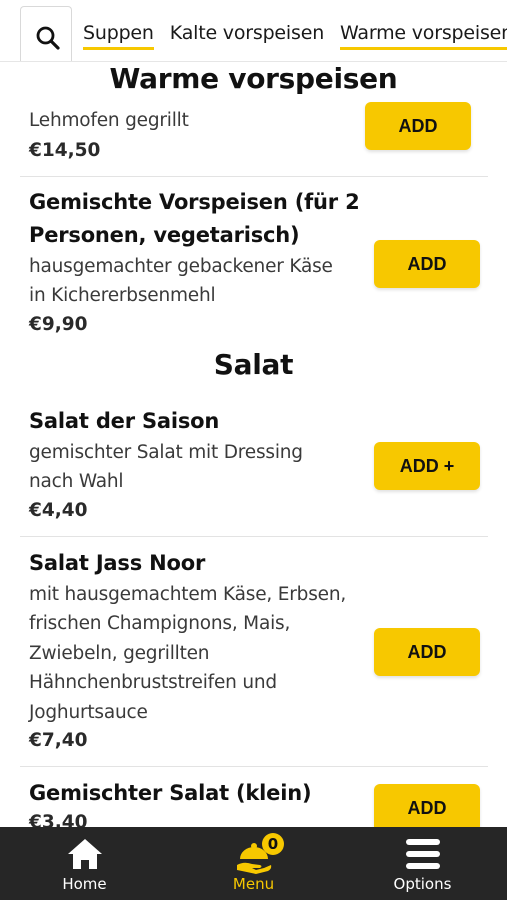 The image size is (507, 900). I want to click on nav-label: Home, so click(84, 884).